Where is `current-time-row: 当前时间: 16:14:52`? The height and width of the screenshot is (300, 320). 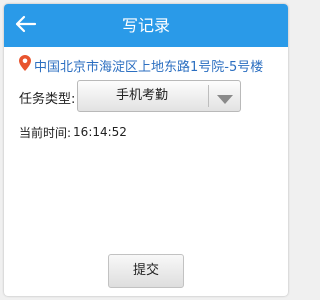 current-time-row: 当前时间: 16:14:52 is located at coordinates (73, 132).